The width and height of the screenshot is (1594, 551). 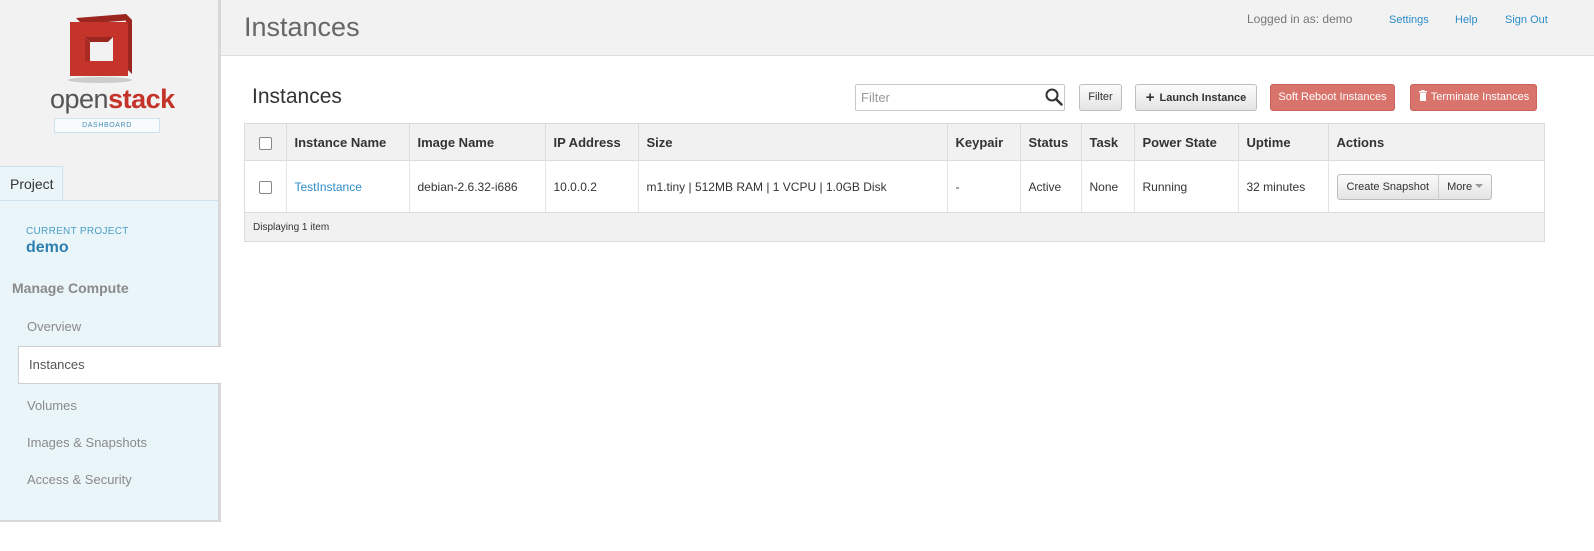 I want to click on filter-button: Filter, so click(x=1100, y=97).